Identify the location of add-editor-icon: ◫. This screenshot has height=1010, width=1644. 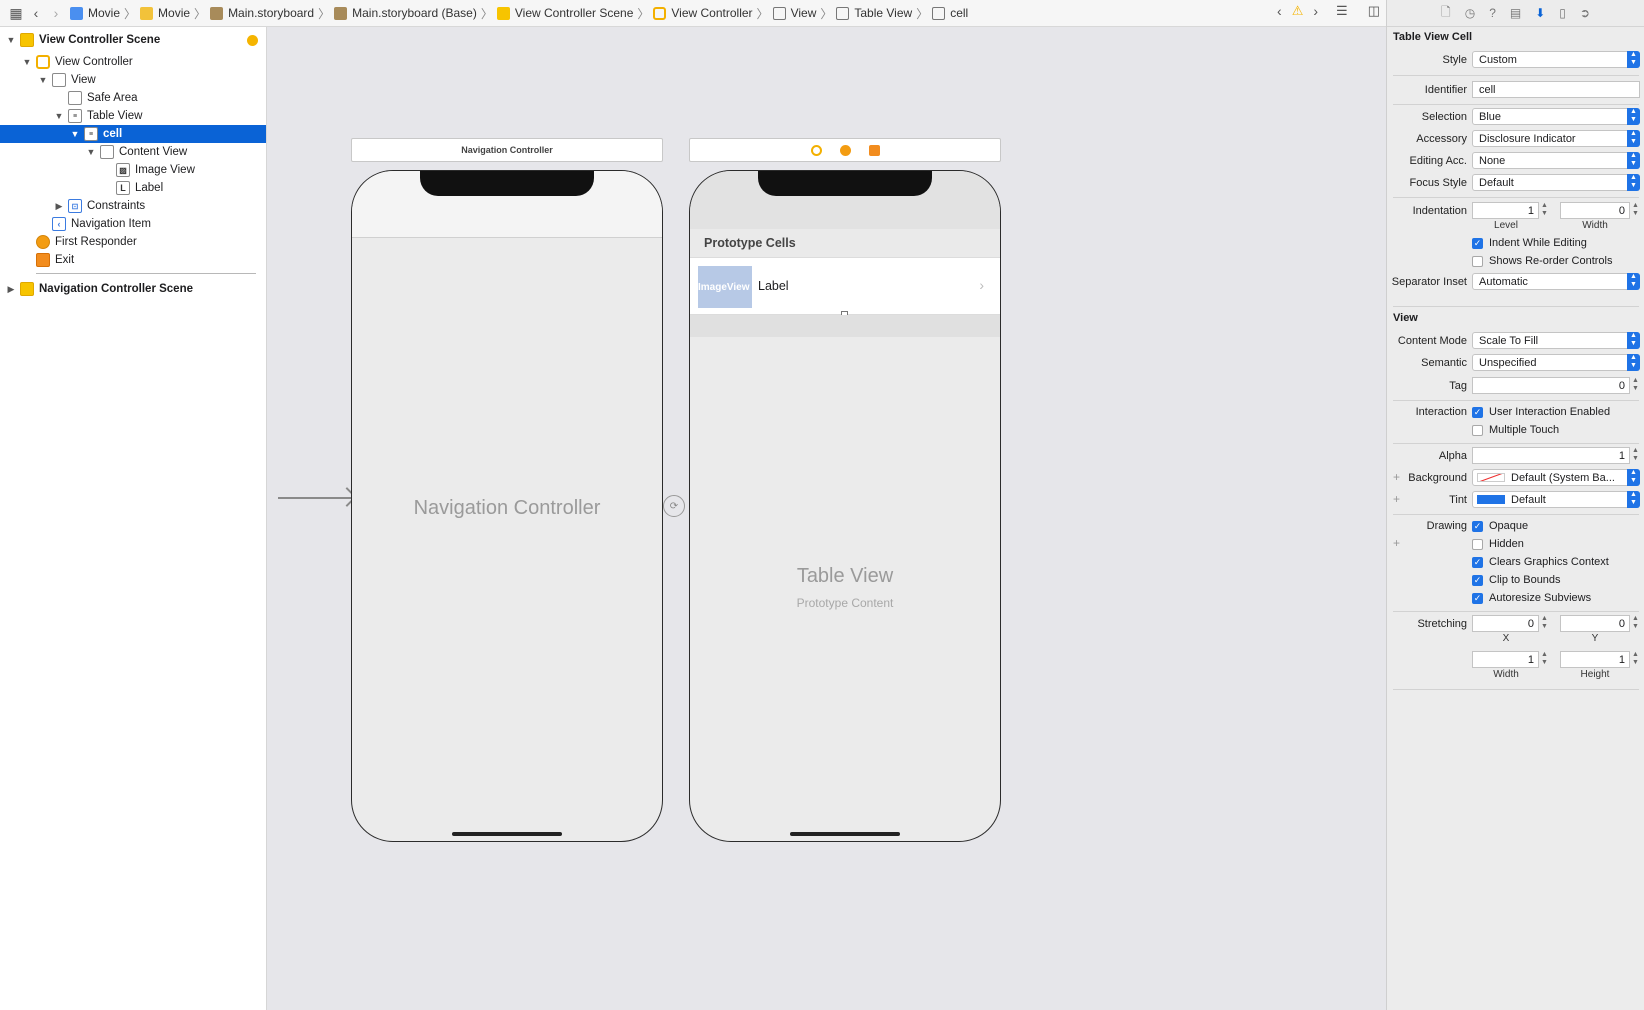
(1374, 11).